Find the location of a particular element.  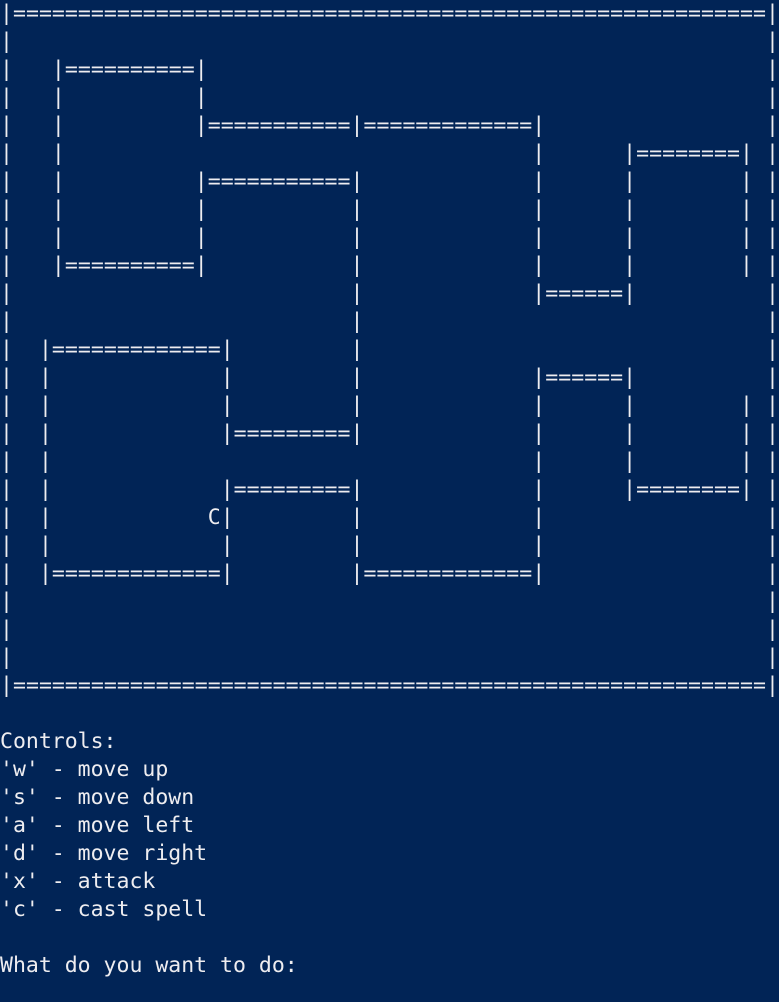

control-move-up: 'w' - move up is located at coordinates (84, 769).